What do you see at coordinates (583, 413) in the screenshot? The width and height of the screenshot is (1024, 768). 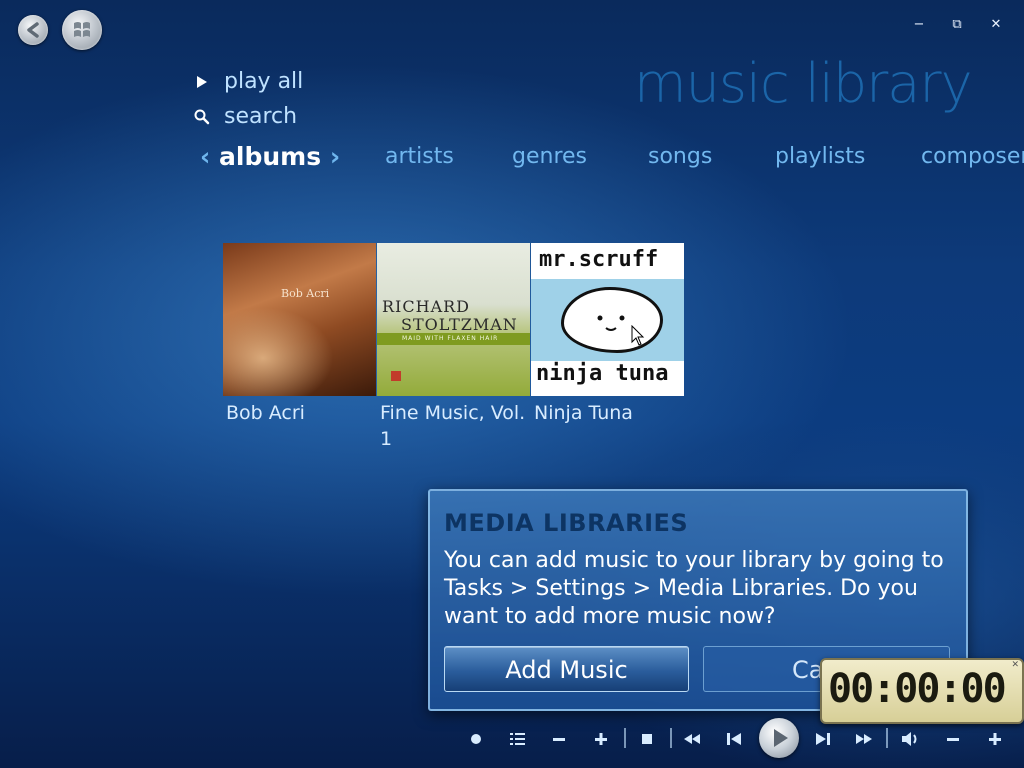 I see `album-title: Ninja Tuna` at bounding box center [583, 413].